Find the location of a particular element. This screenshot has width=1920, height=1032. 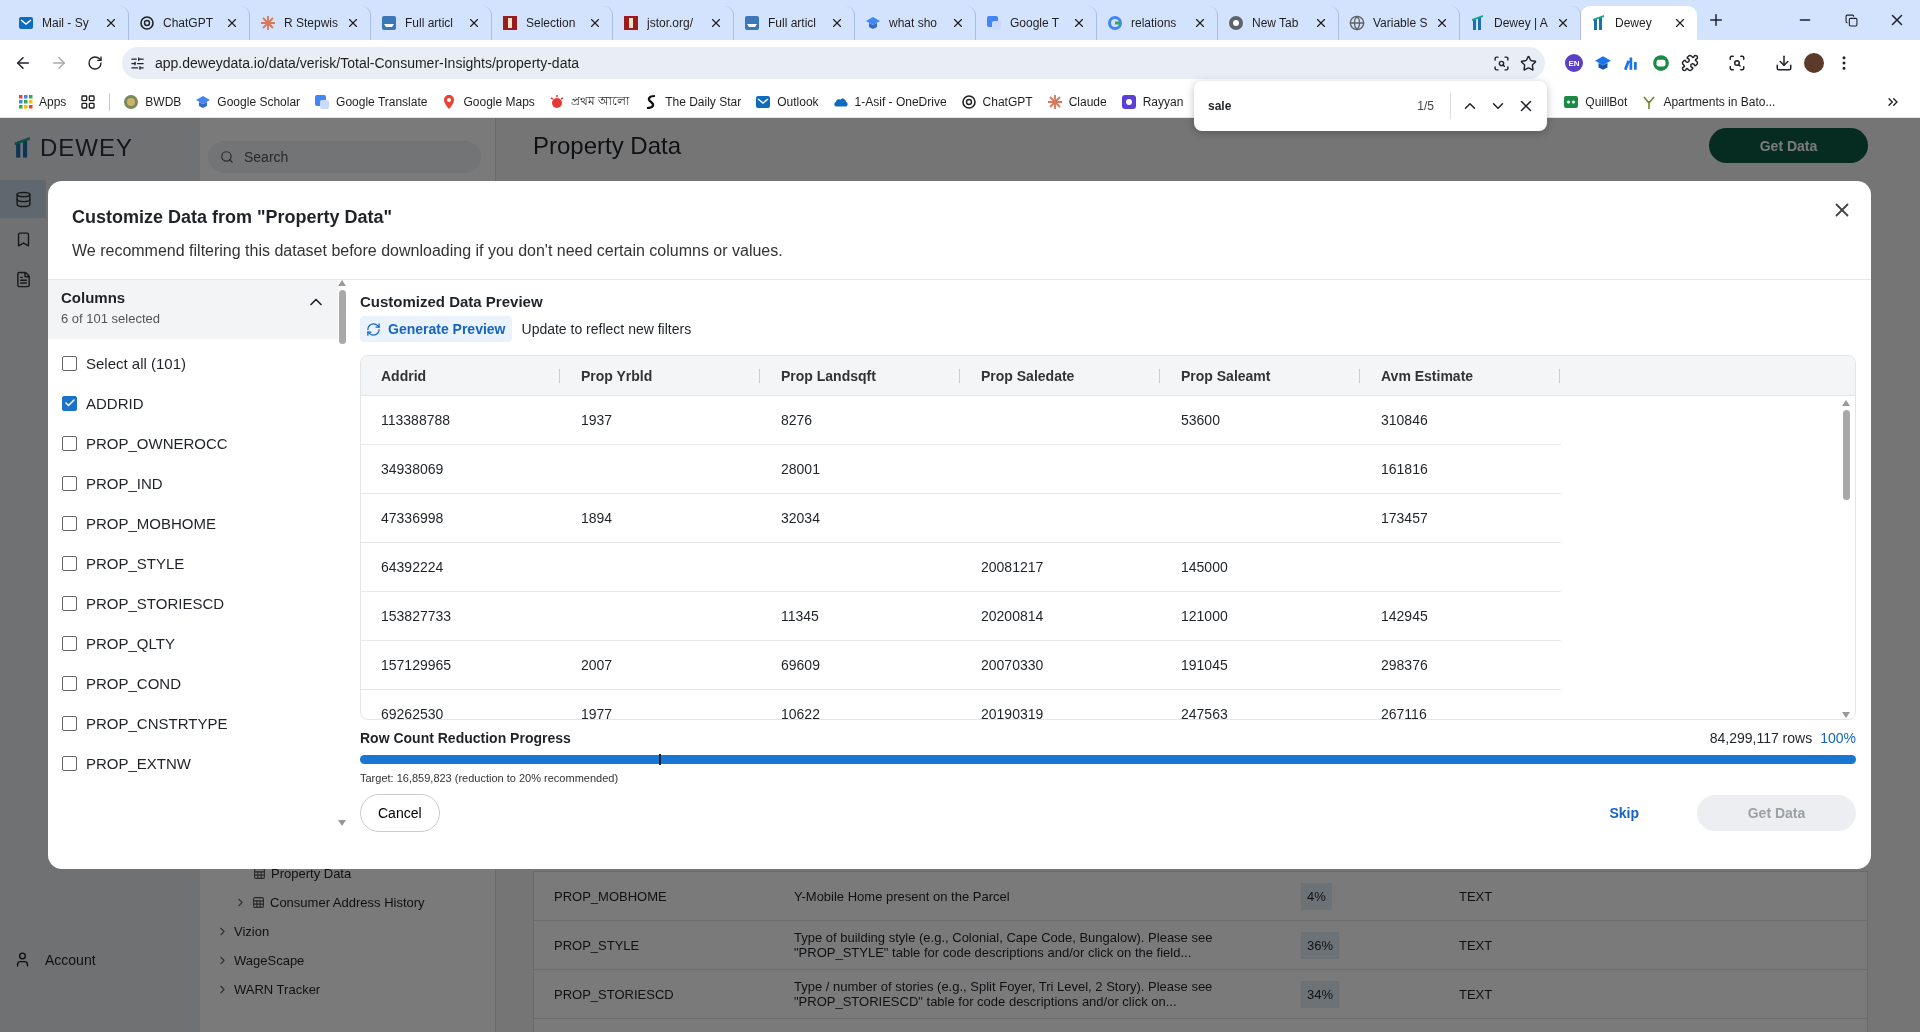

scrollbar is located at coordinates (342, 553).